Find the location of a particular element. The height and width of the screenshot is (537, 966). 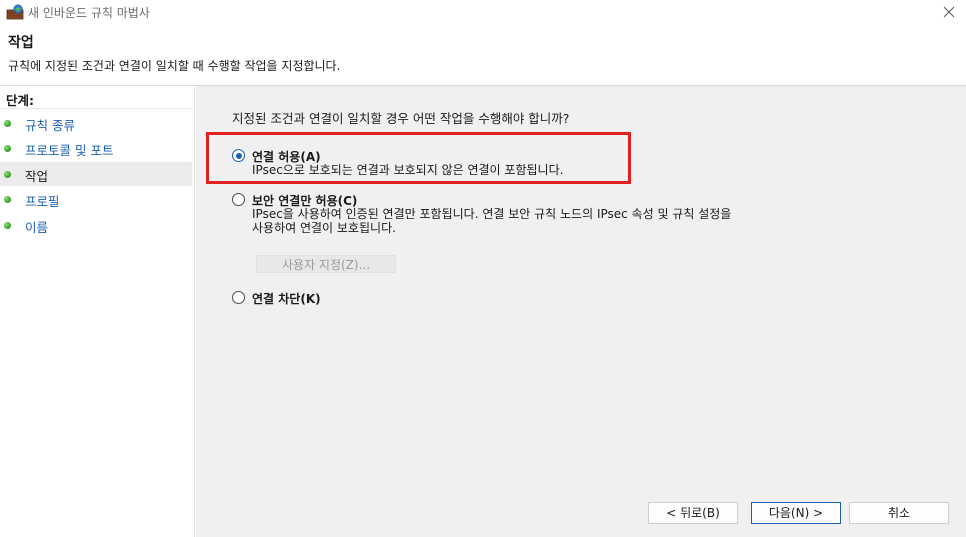

option-description: IPsec으로 보호되는 연결과 보호되지 않은 연결이 포함됩니다. is located at coordinates (408, 170).